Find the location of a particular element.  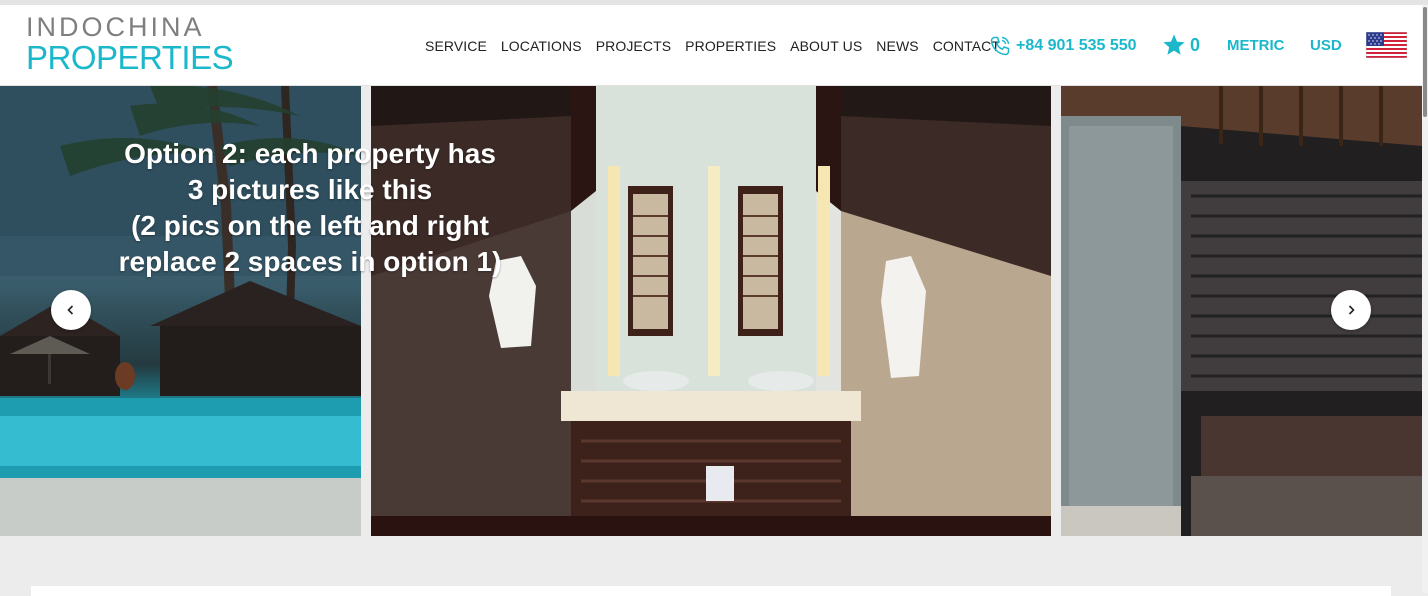

scrollbar-thumb is located at coordinates (1425, 62).